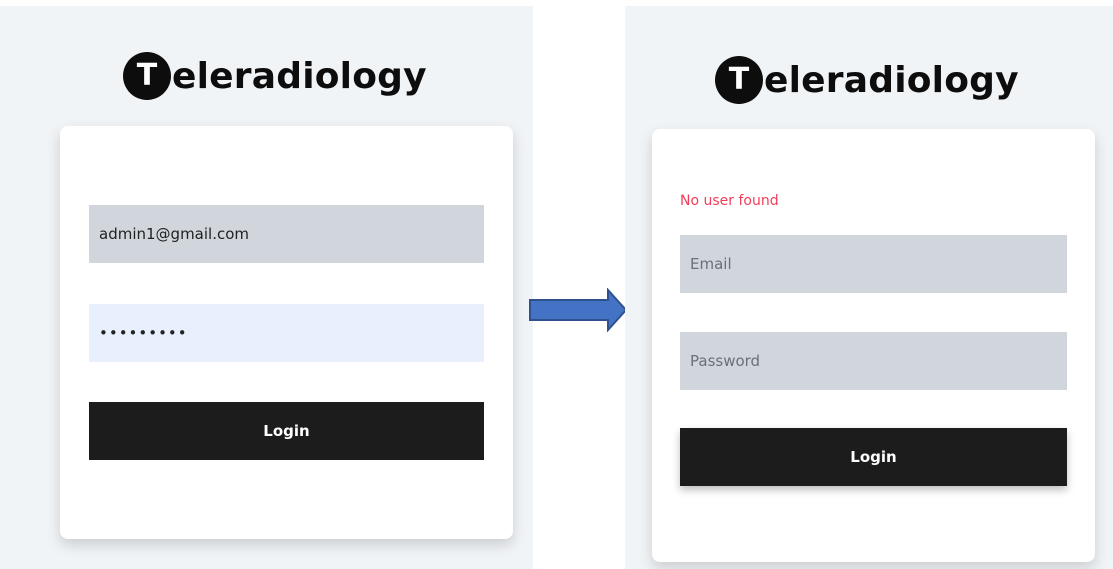 The image size is (1113, 569). What do you see at coordinates (729, 201) in the screenshot?
I see `error-message: No user found` at bounding box center [729, 201].